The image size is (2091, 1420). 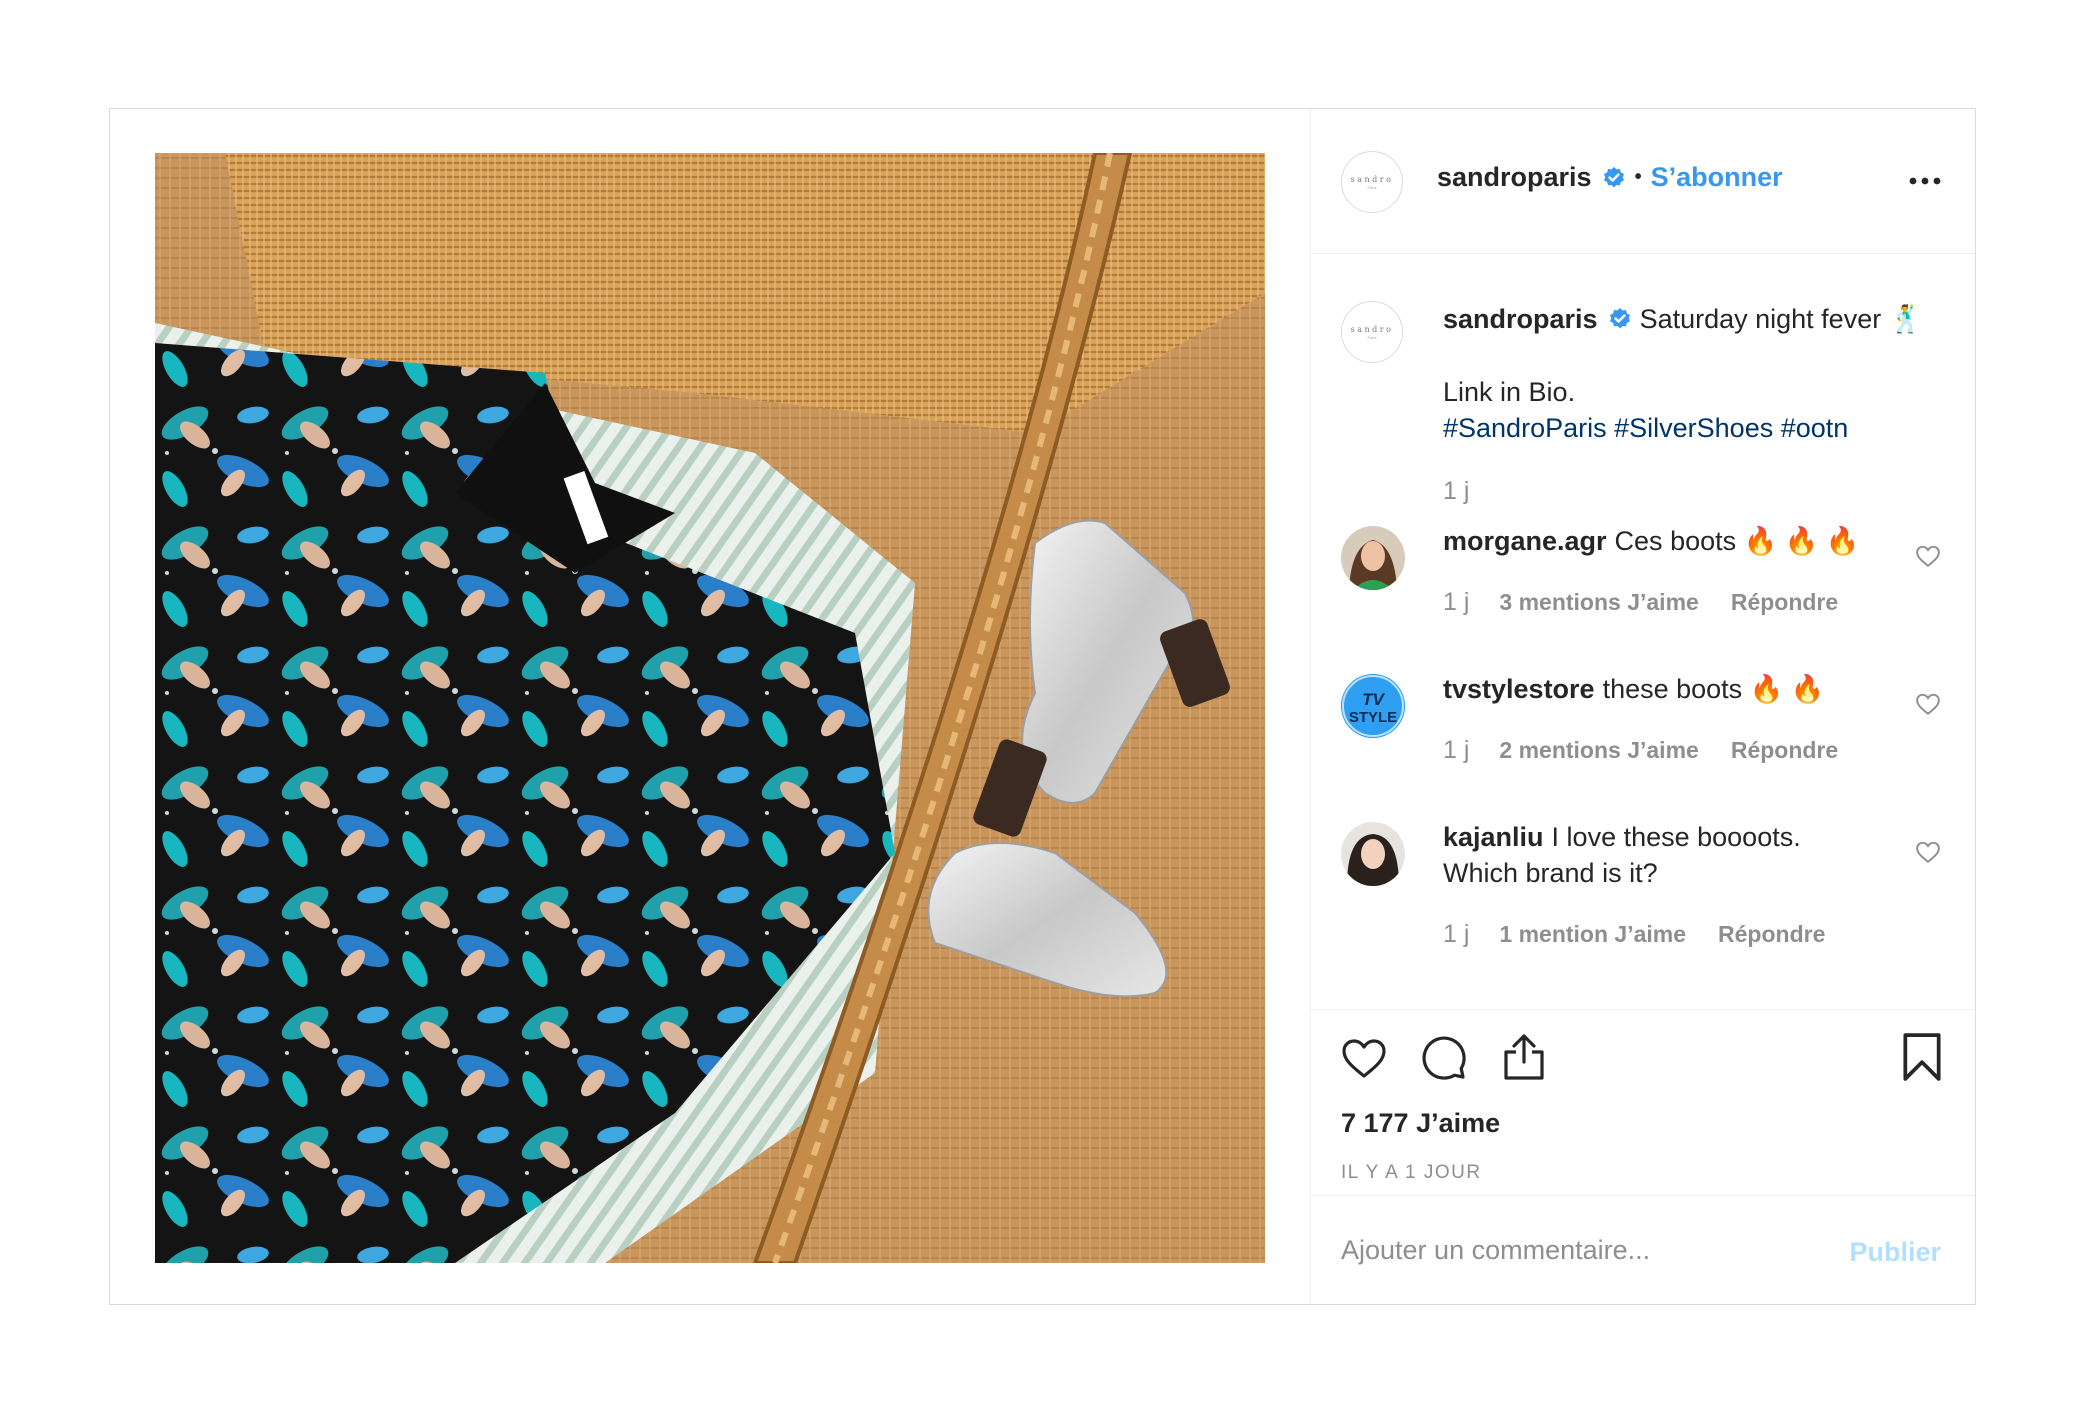 I want to click on avatar-subtext: Paris, so click(x=1372, y=187).